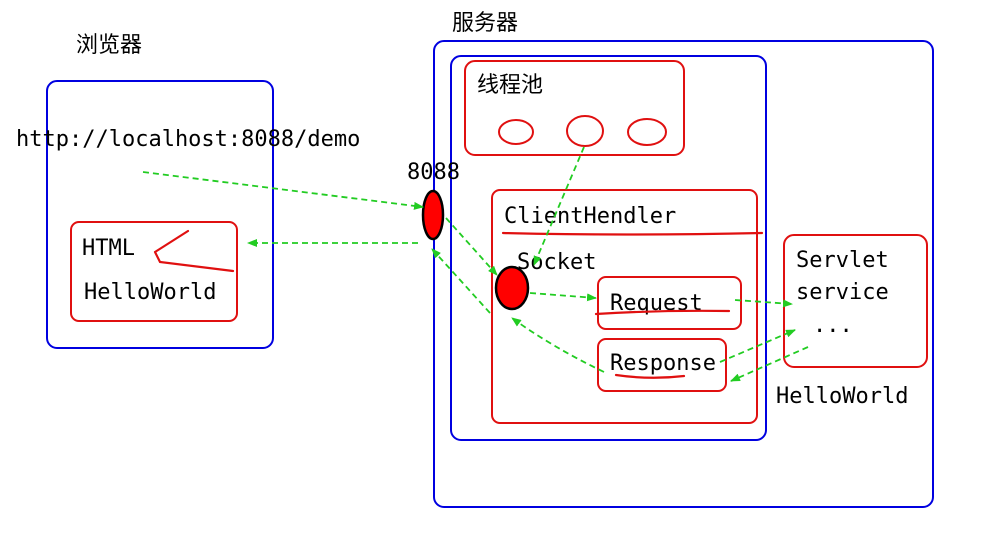 The height and width of the screenshot is (546, 1001). I want to click on servlet-label: Servlet, so click(842, 260).